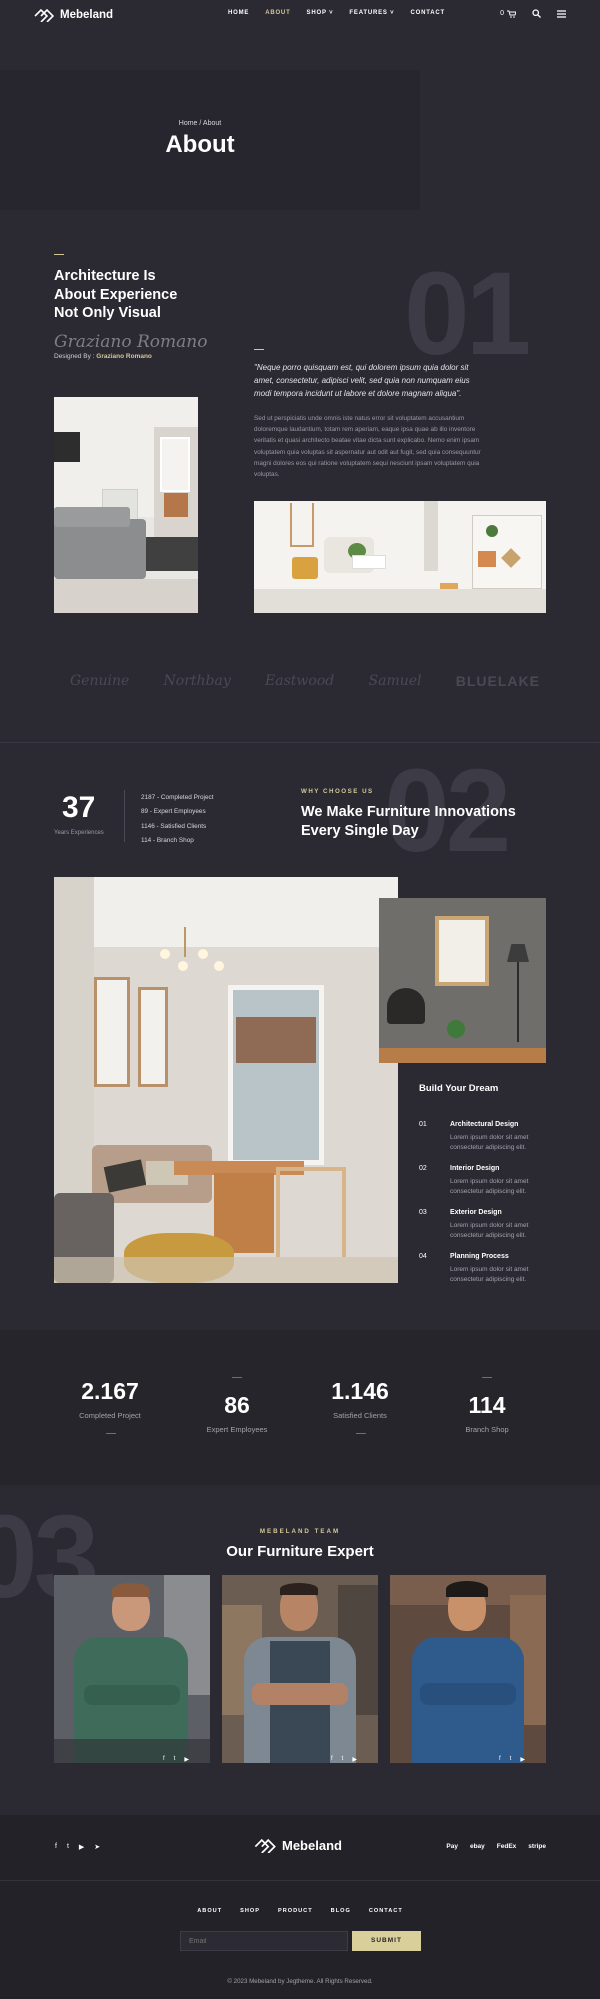 Image resolution: width=600 pixels, height=1999 pixels. What do you see at coordinates (79, 833) in the screenshot?
I see `experience-label: Years Experiences` at bounding box center [79, 833].